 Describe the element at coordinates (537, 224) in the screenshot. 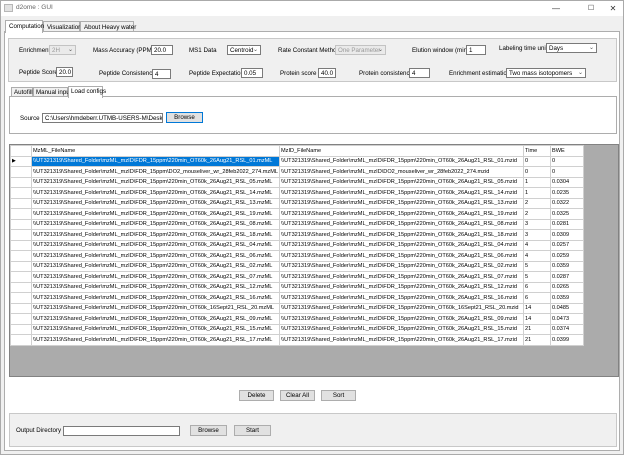

I see `cell-time: 3` at that location.